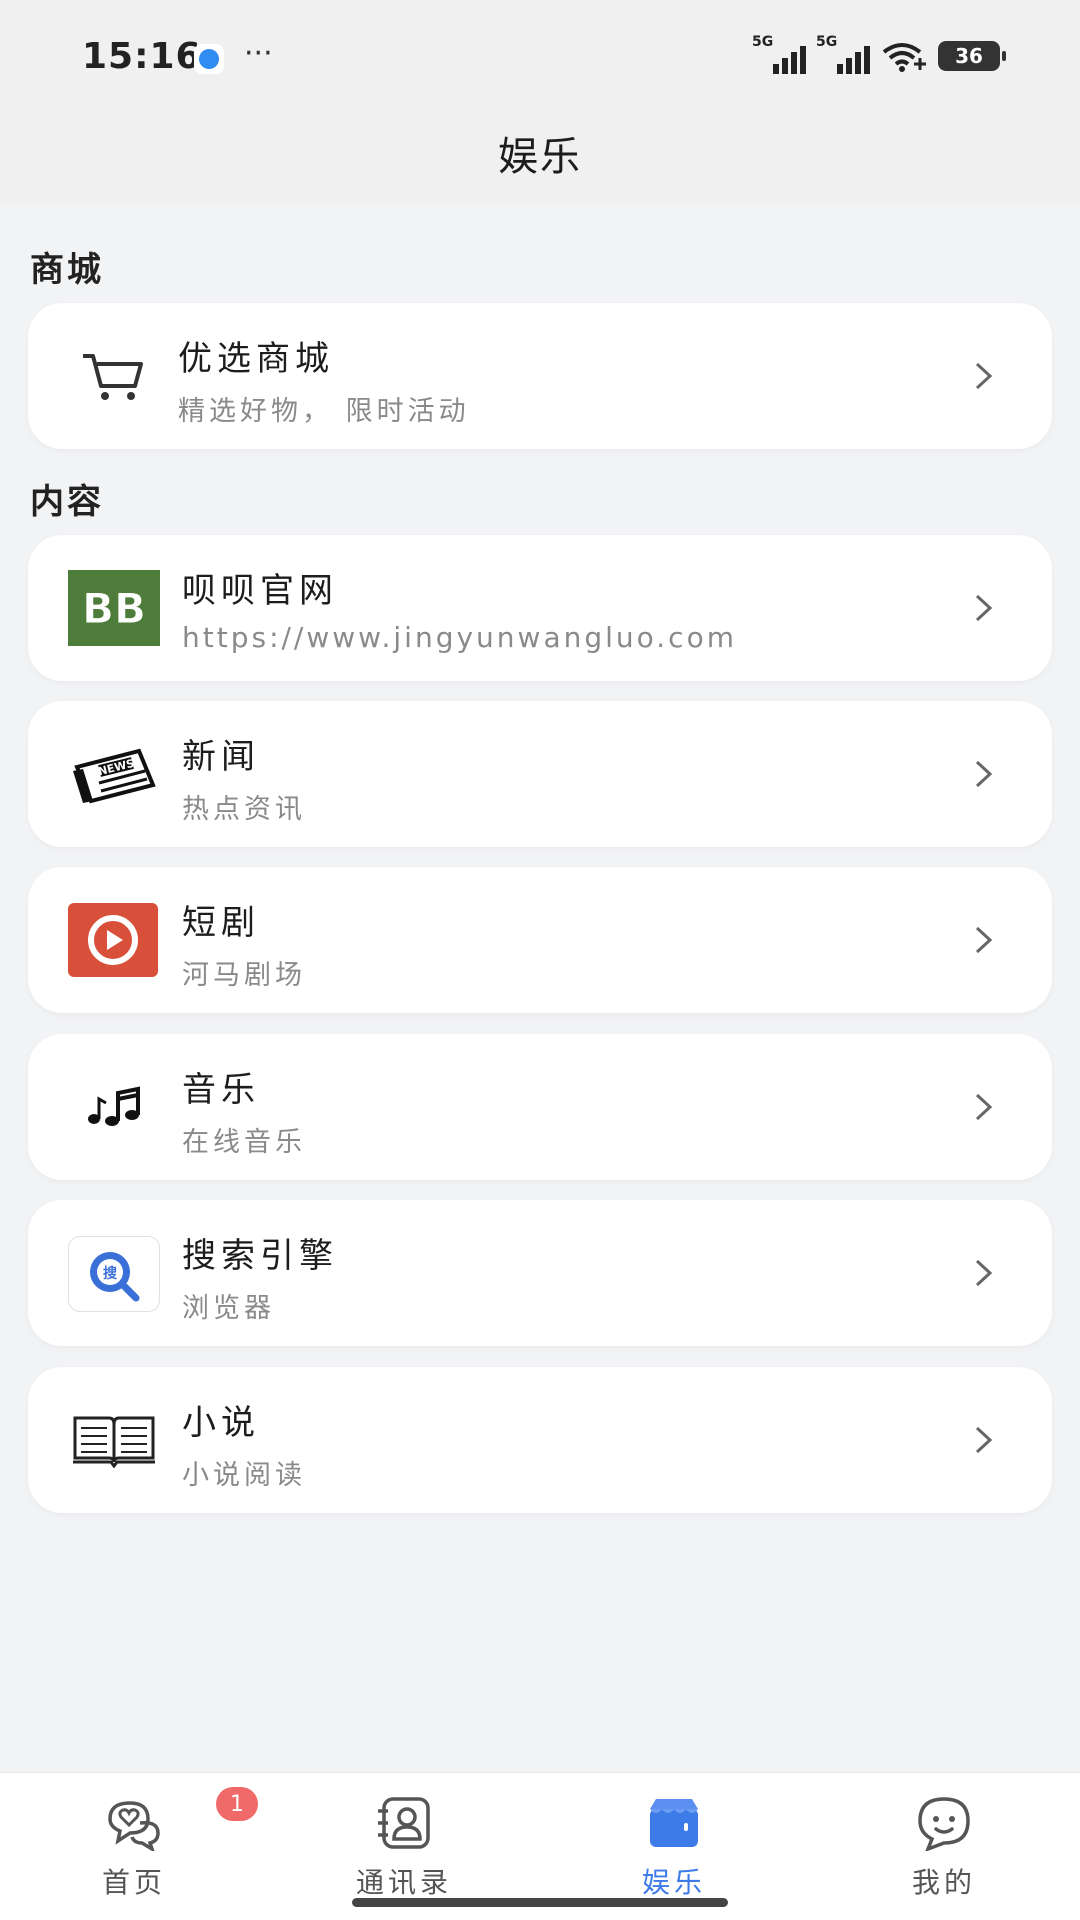 The width and height of the screenshot is (1080, 1920). I want to click on item-title: 新闻, so click(221, 757).